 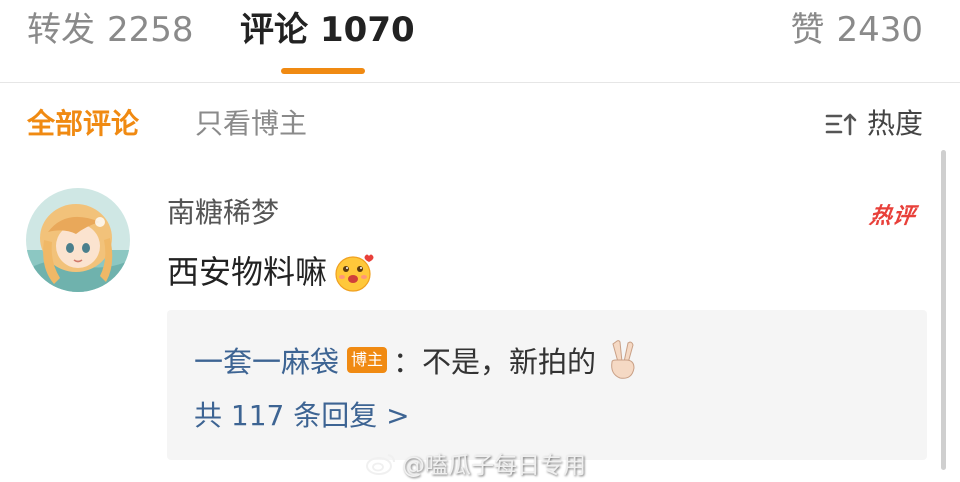 I want to click on tab-comments-count: 1070, so click(x=367, y=30).